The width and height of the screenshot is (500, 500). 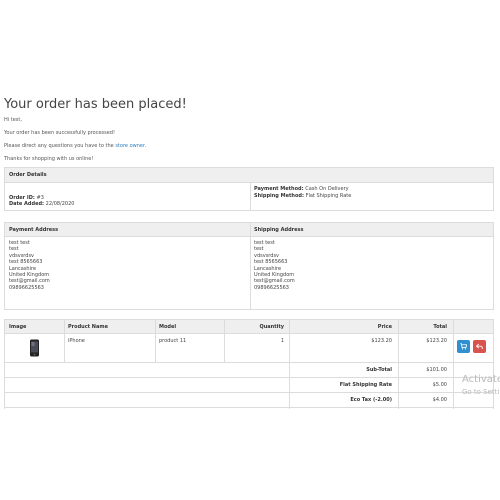 What do you see at coordinates (76, 341) in the screenshot?
I see `product-name: iPhone` at bounding box center [76, 341].